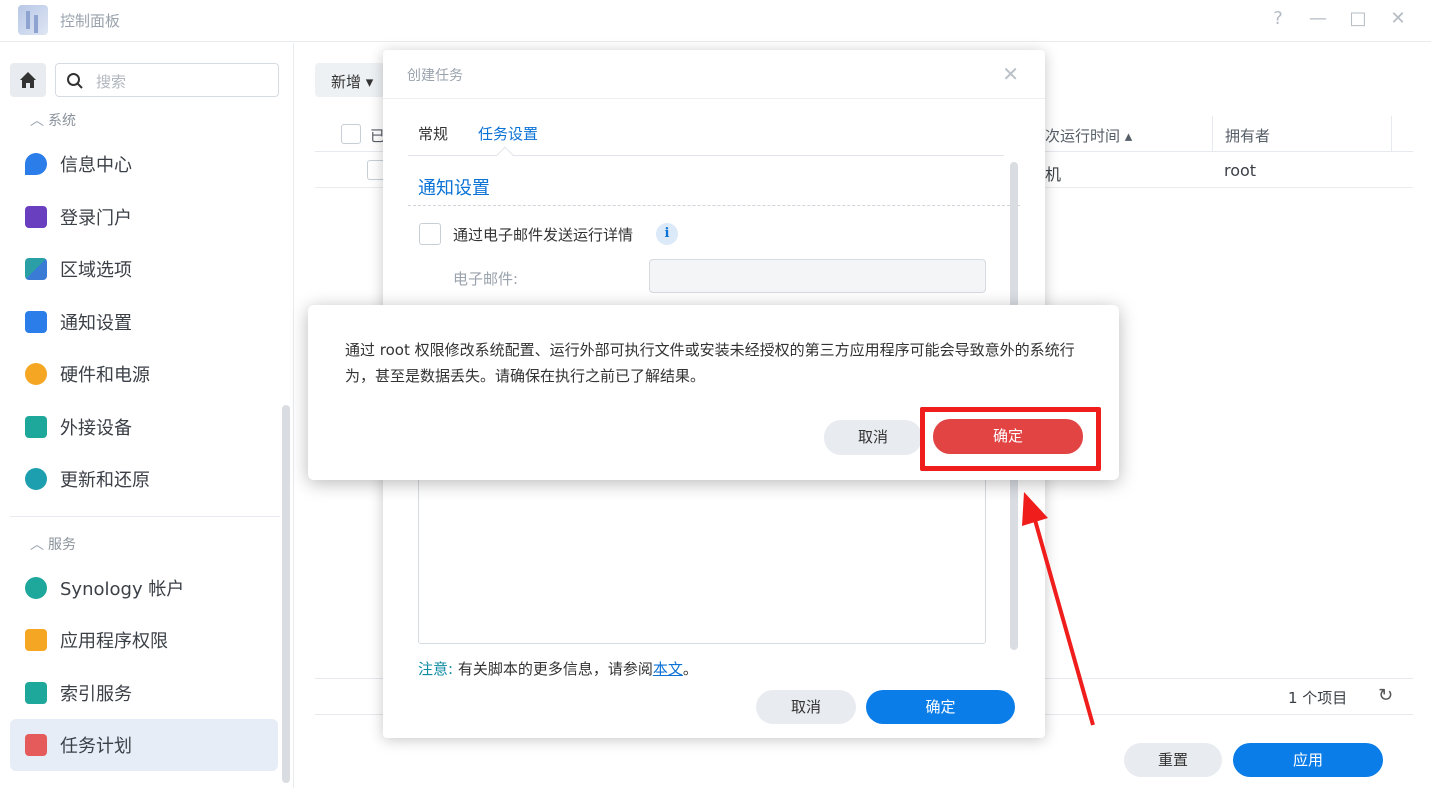 The width and height of the screenshot is (1431, 788). What do you see at coordinates (1308, 760) in the screenshot?
I see `apply-button: 应用` at bounding box center [1308, 760].